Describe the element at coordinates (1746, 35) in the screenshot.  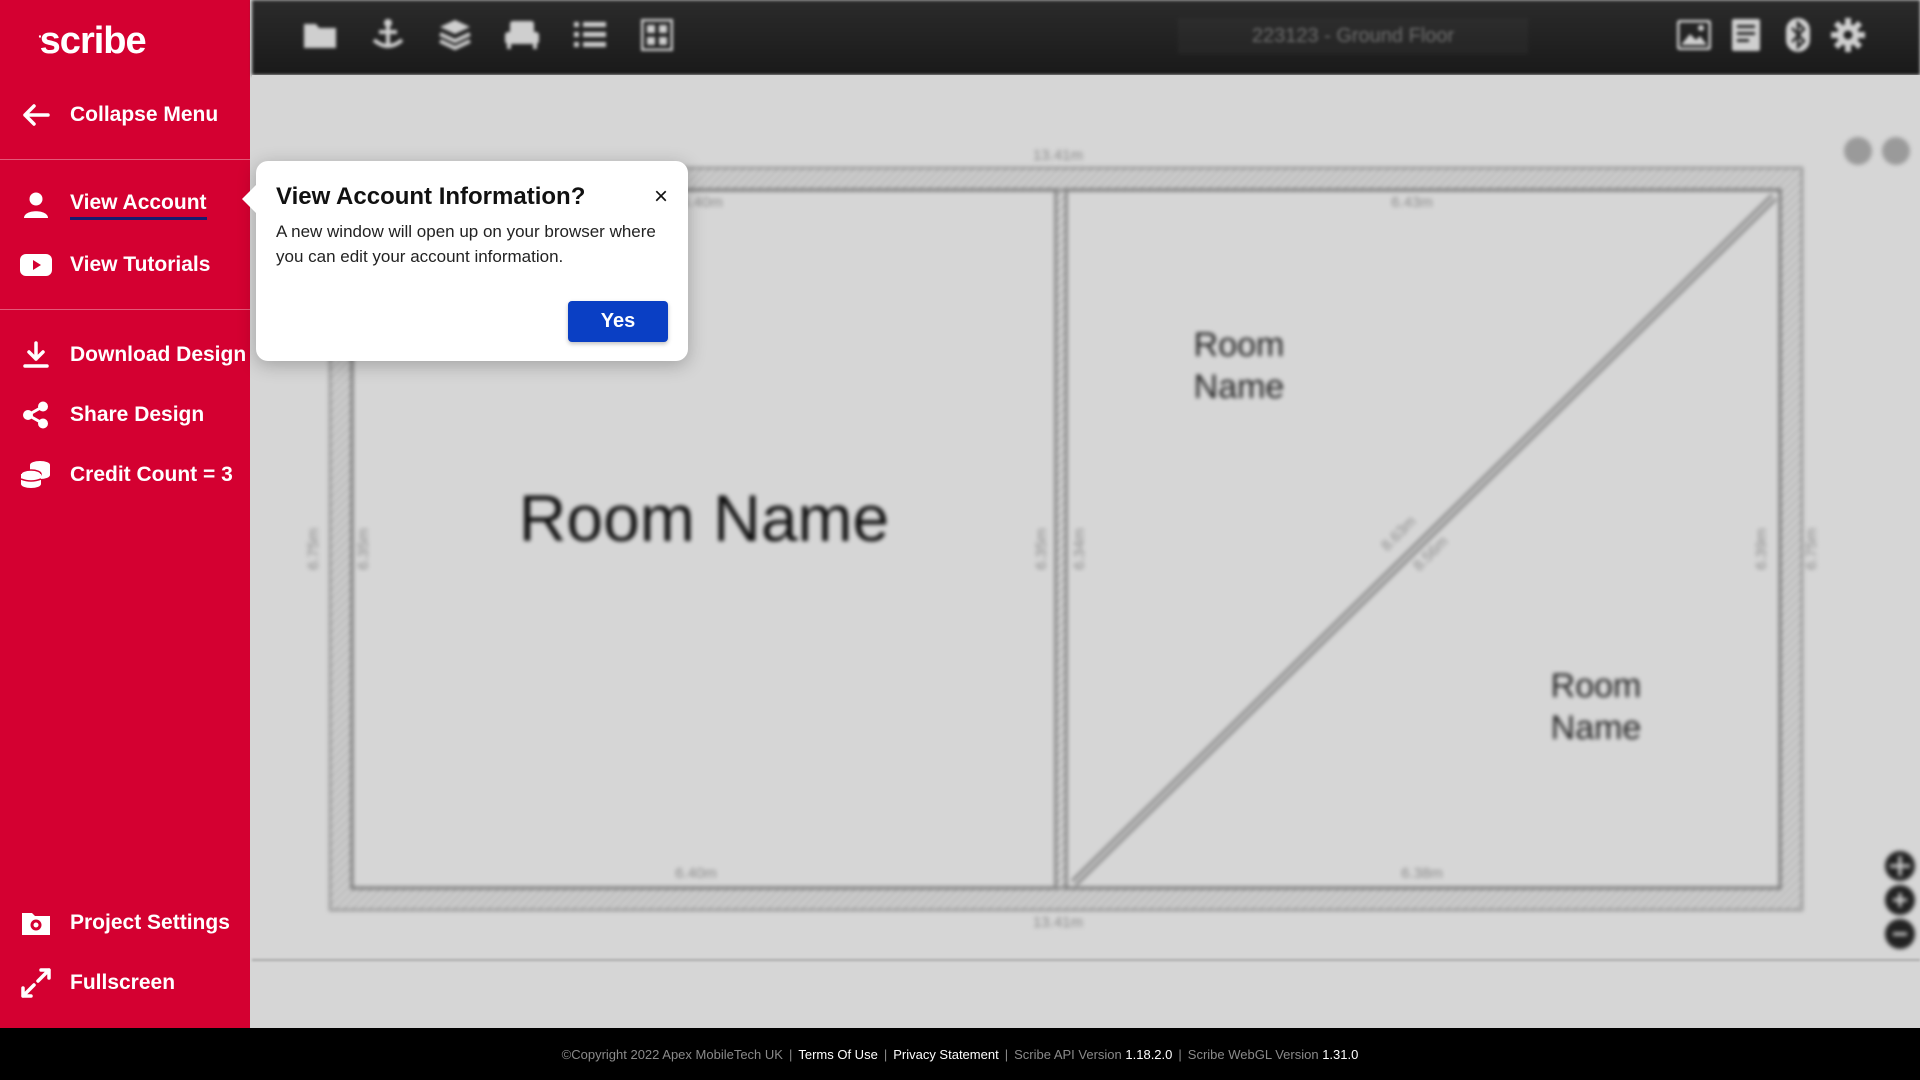
I see `document-icon` at that location.